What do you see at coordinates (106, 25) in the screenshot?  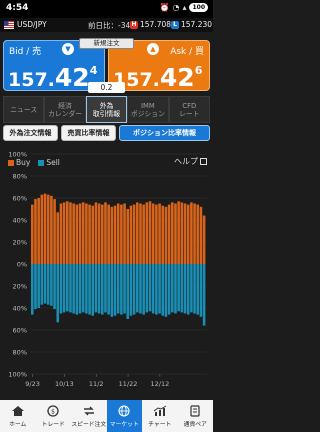 I see `pair-bar: USD/JPY 前日比：-341 H 157.708 L 157.230` at bounding box center [106, 25].